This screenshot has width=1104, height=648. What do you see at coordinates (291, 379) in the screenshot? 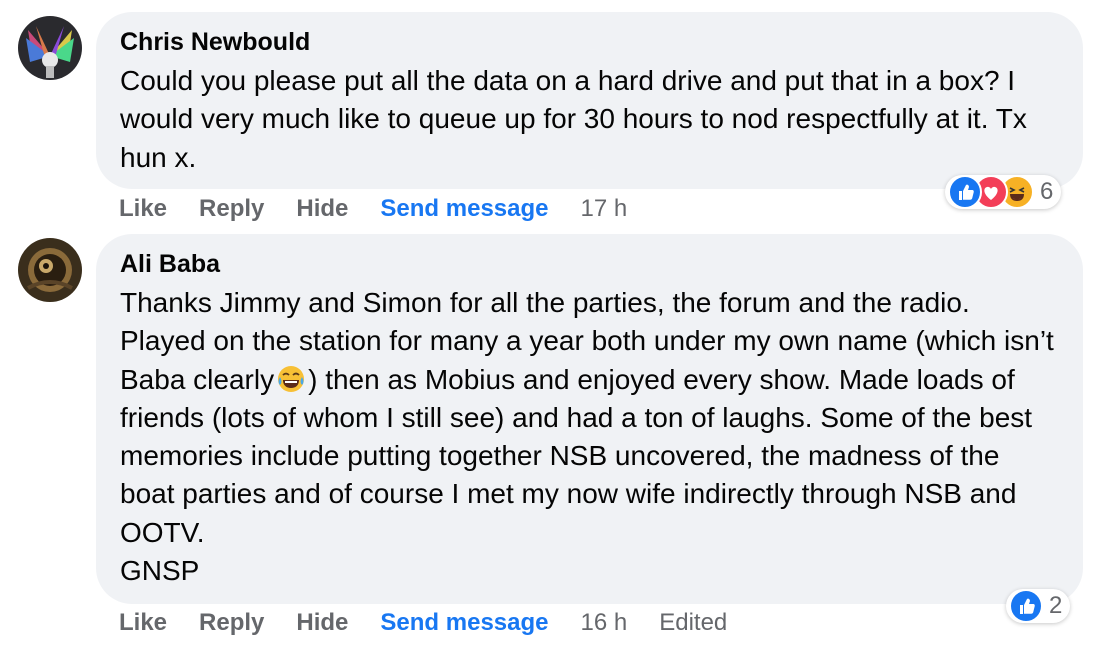
I see `tears-of-joy-emoji-icon` at bounding box center [291, 379].